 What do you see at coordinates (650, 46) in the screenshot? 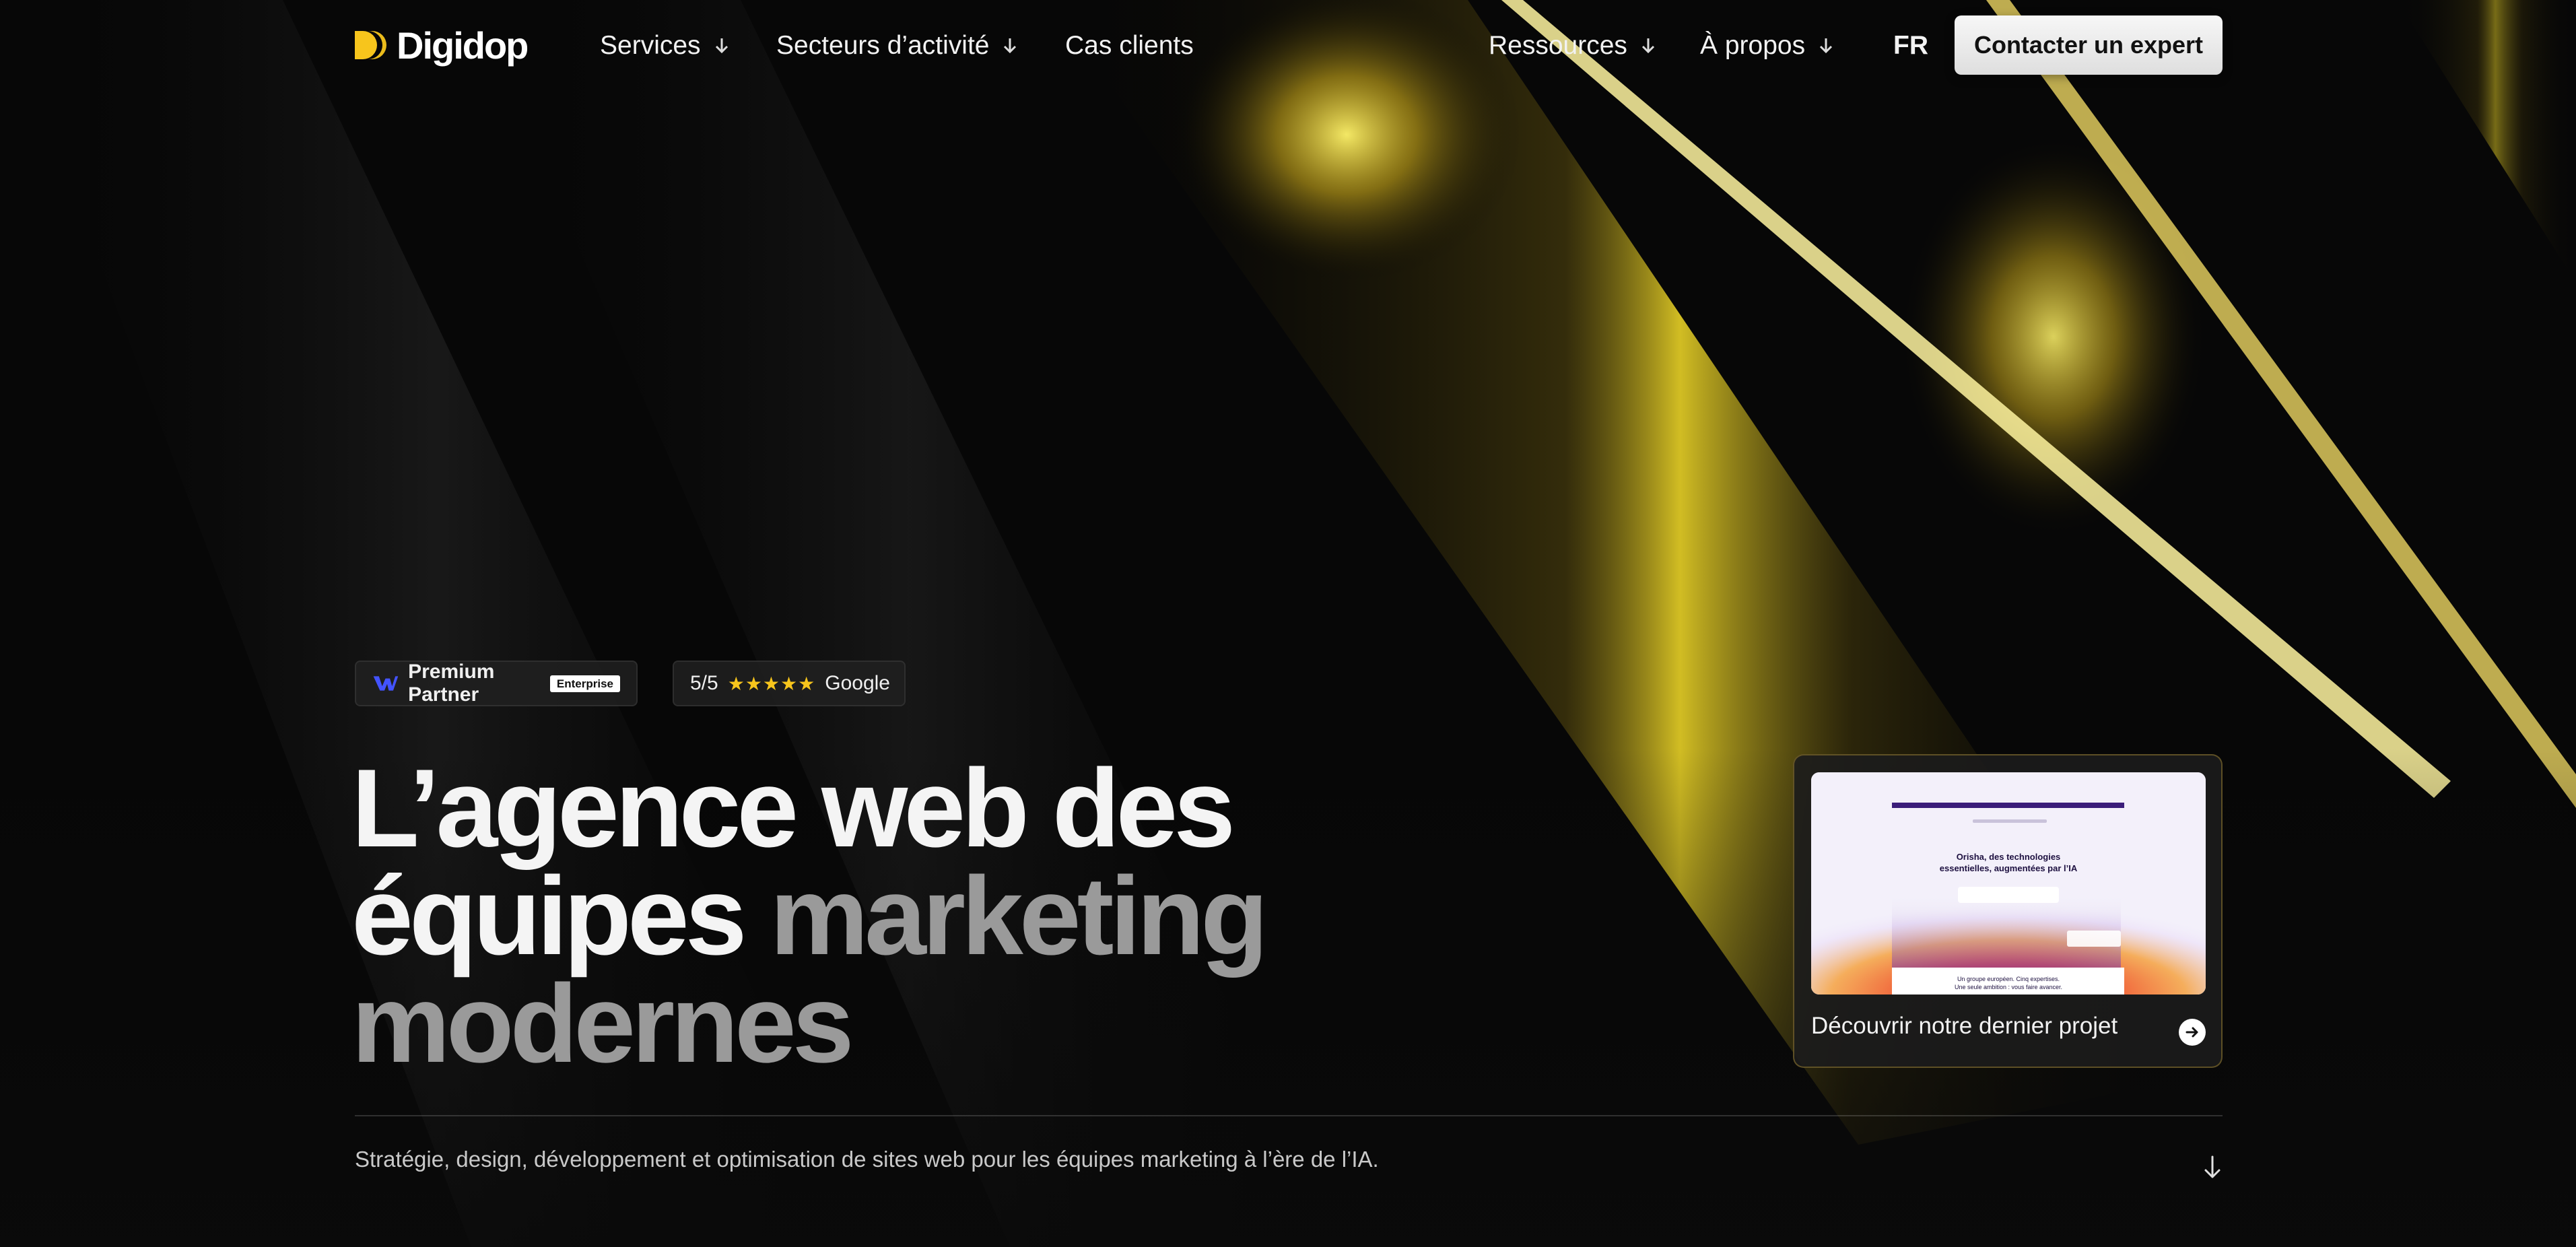
I see `nav-services-label: Services` at bounding box center [650, 46].